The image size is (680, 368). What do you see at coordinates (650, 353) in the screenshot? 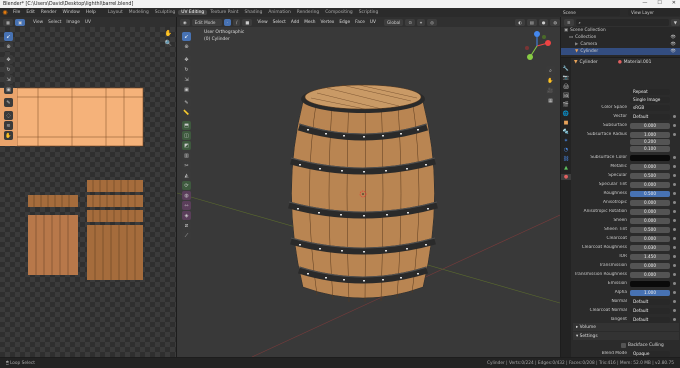
I see `blend-mode-dropdown: Opaque` at bounding box center [650, 353].